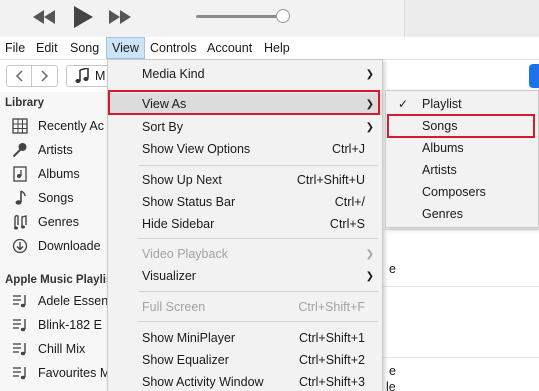  I want to click on fast-forward-icon, so click(120, 17).